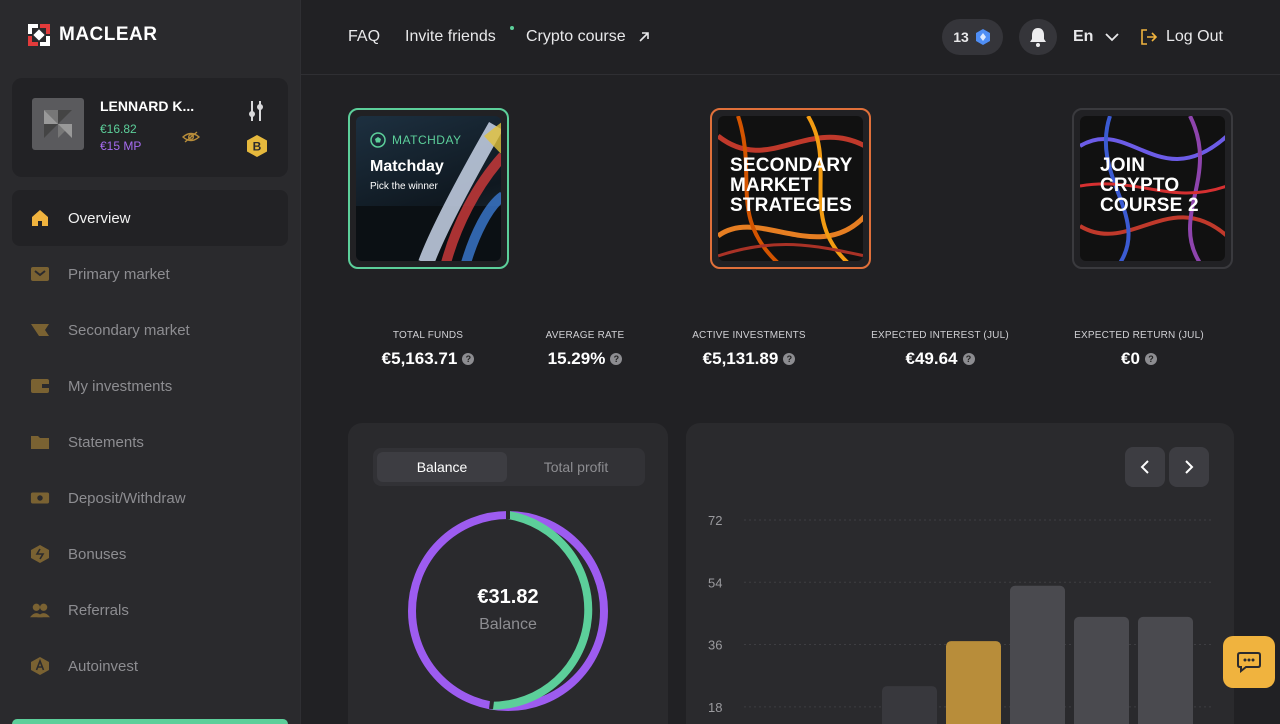 This screenshot has height=724, width=1280. Describe the element at coordinates (108, 34) in the screenshot. I see `brand-name: MACLEAR` at that location.